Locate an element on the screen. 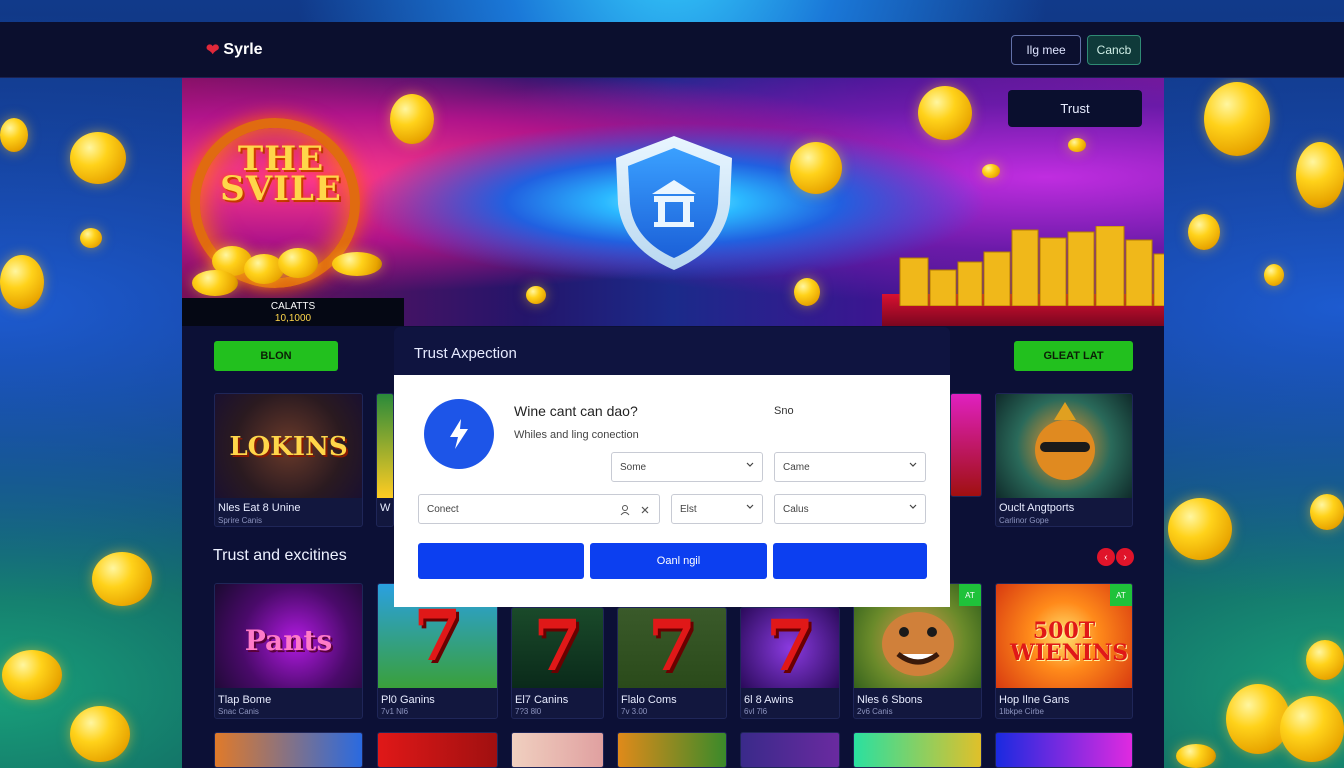 This screenshot has height=768, width=1344. select-value: Elst is located at coordinates (688, 509).